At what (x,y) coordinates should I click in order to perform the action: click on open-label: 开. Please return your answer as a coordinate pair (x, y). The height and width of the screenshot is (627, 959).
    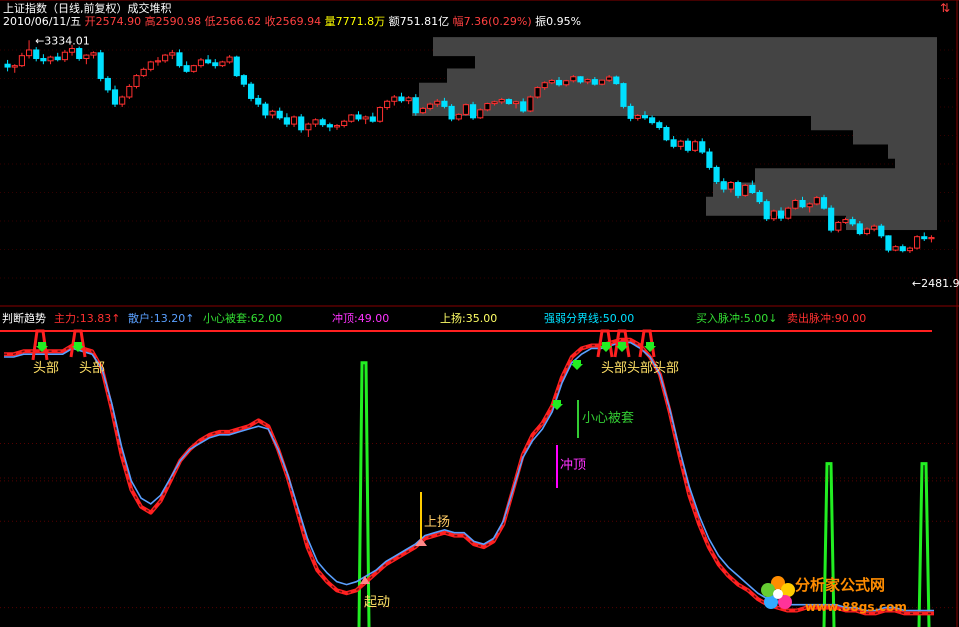
    Looking at the image, I should click on (90, 21).